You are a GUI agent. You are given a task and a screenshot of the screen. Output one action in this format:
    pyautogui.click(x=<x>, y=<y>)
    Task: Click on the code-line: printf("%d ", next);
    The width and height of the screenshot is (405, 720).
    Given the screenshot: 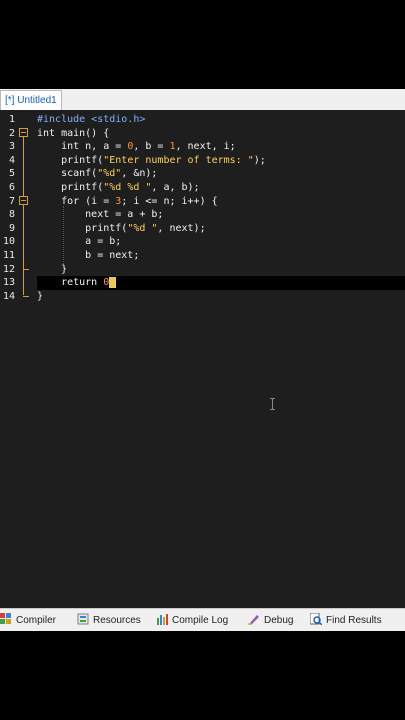 What is the action you would take?
    pyautogui.click(x=121, y=229)
    